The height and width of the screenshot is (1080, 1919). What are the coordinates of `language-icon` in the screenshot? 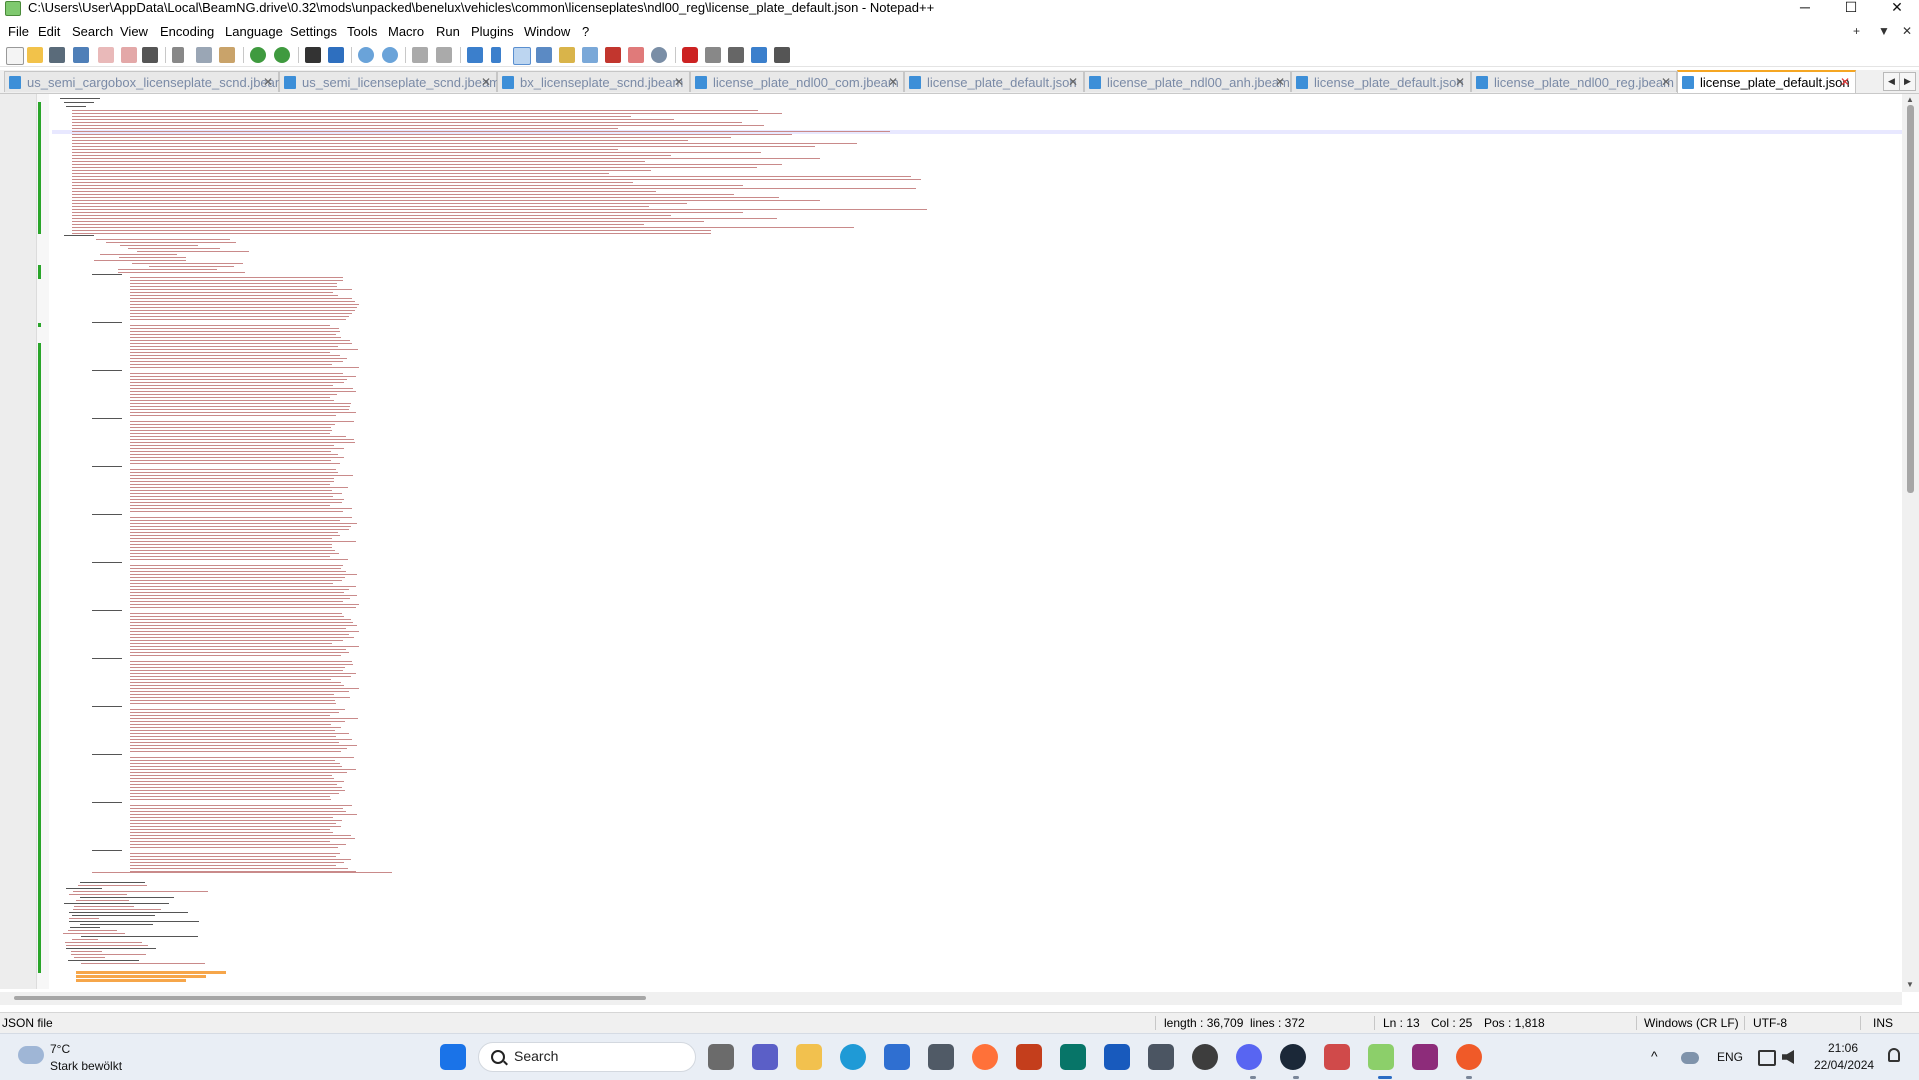 It's located at (544, 55).